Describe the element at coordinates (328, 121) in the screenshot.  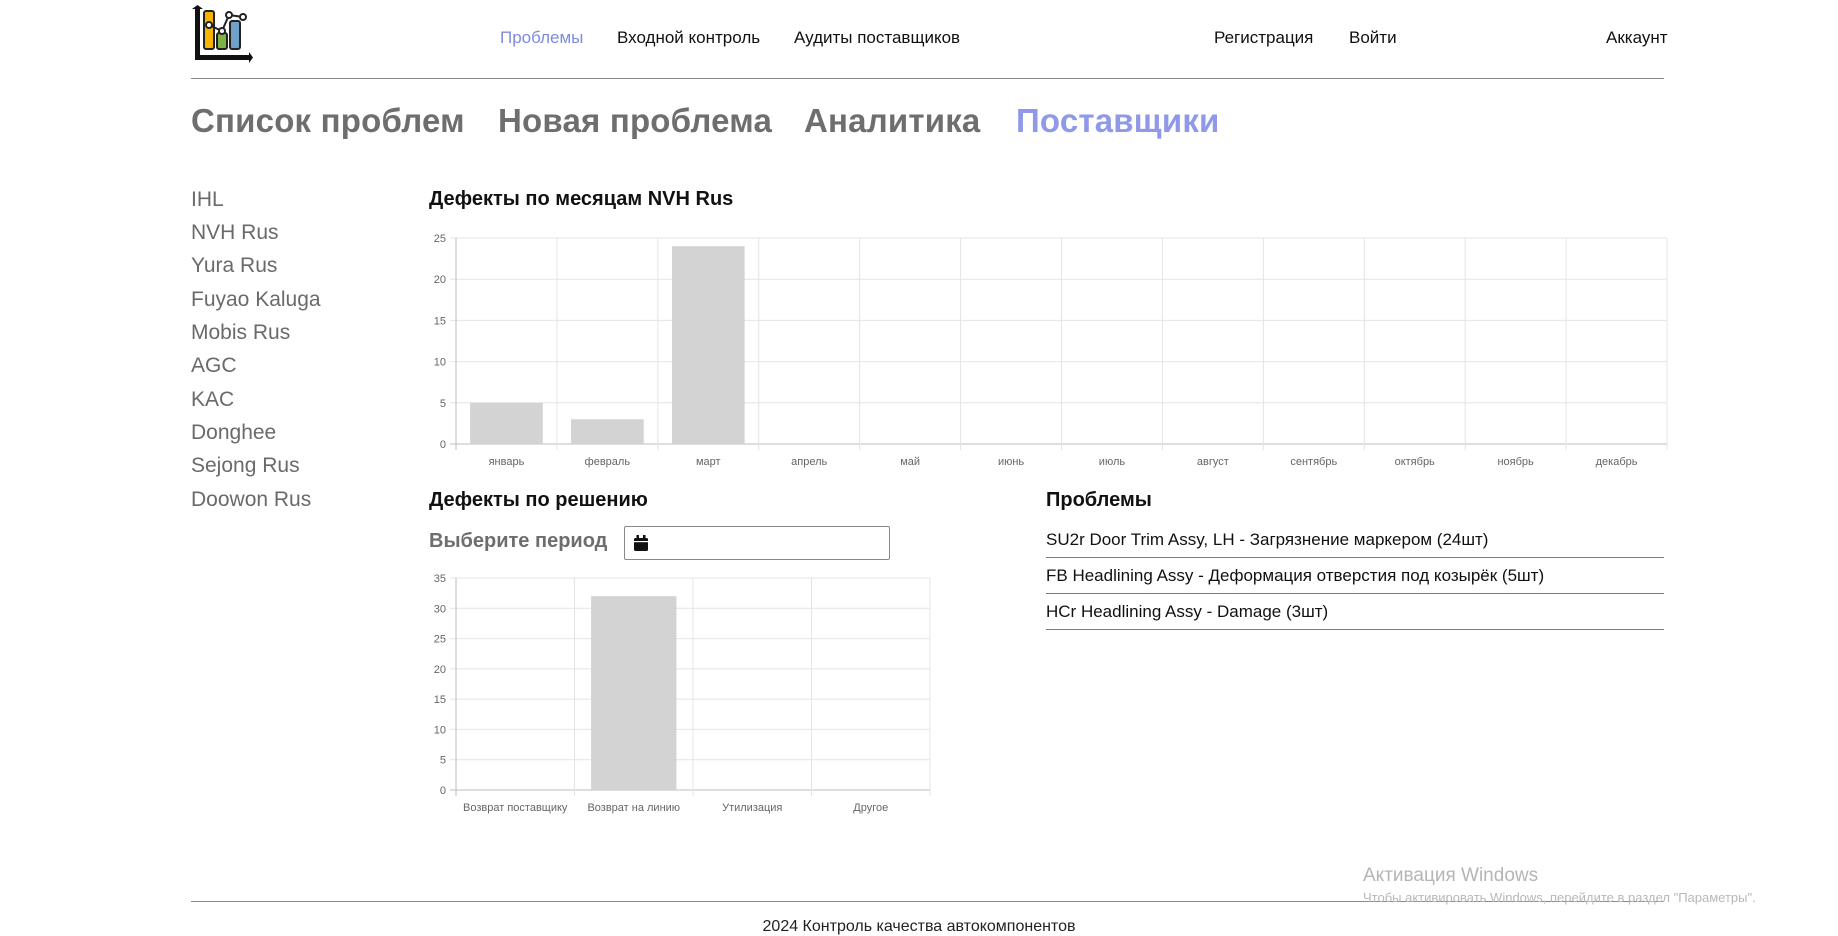
I see `tab-problem-list: Список проблем` at that location.